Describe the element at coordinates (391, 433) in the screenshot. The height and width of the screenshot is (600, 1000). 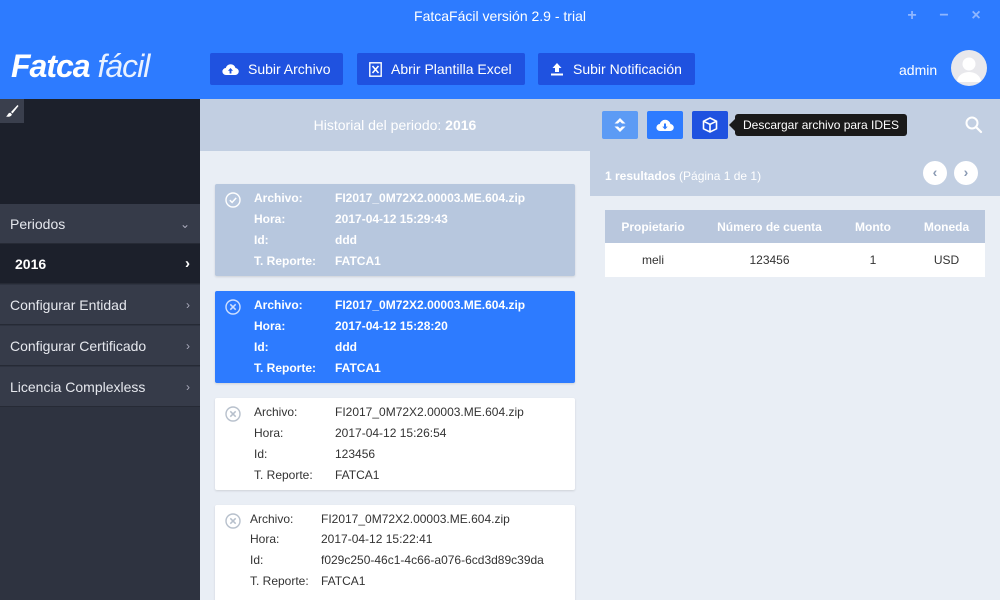
I see `card-time: 2017-04-12 15:26:54` at that location.